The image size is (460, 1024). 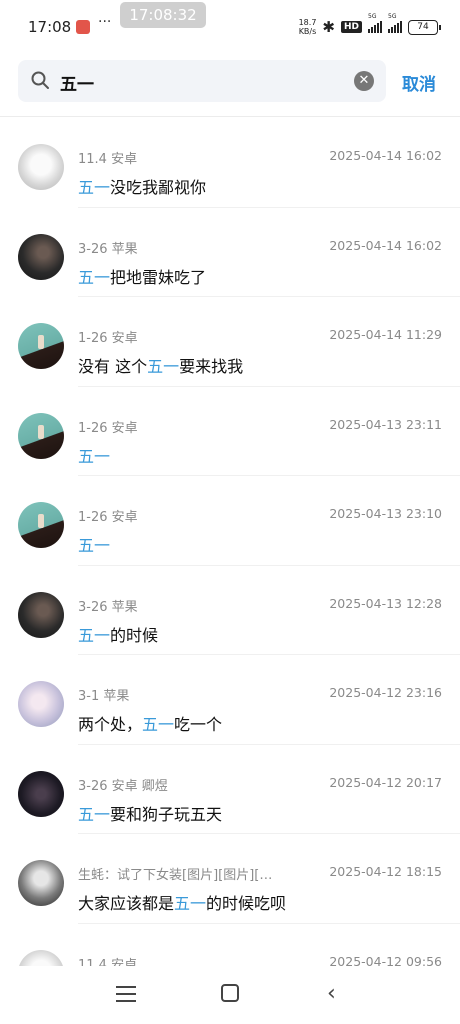 What do you see at coordinates (198, 724) in the screenshot?
I see `message-text: 吃一个` at bounding box center [198, 724].